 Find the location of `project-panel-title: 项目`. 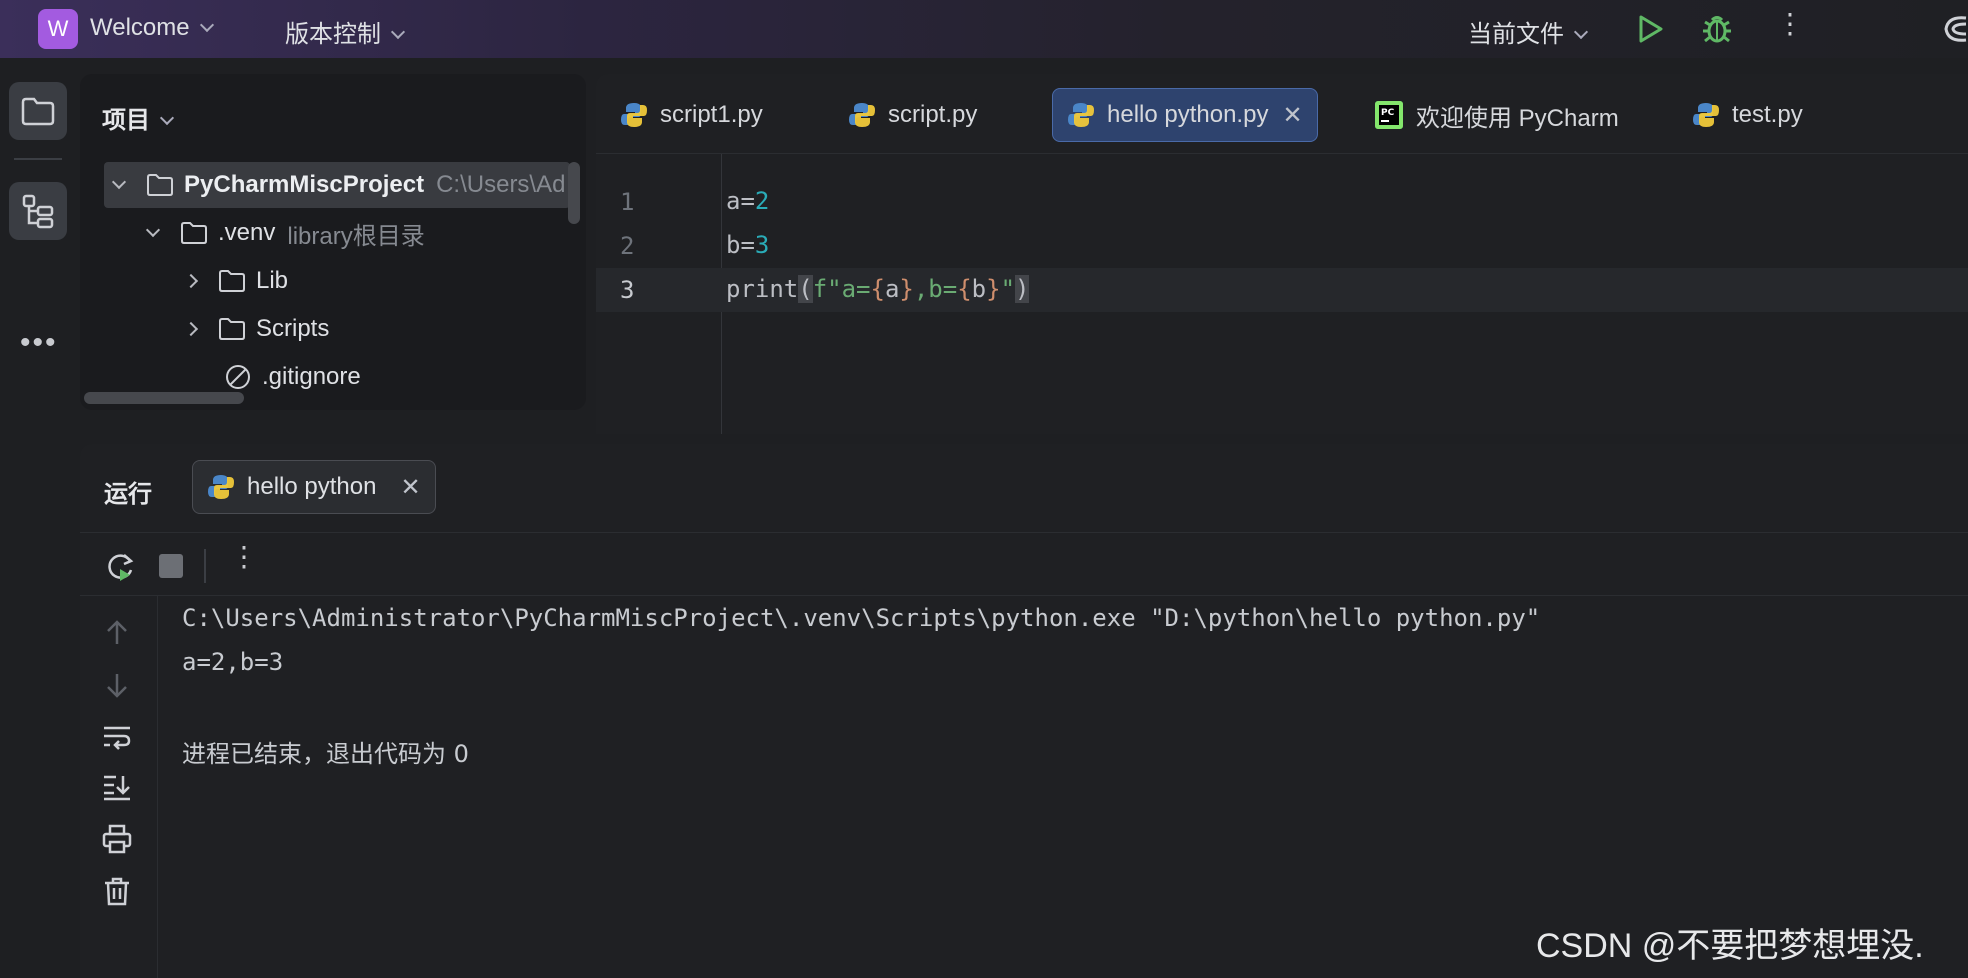

project-panel-title: 项目 is located at coordinates (138, 117).